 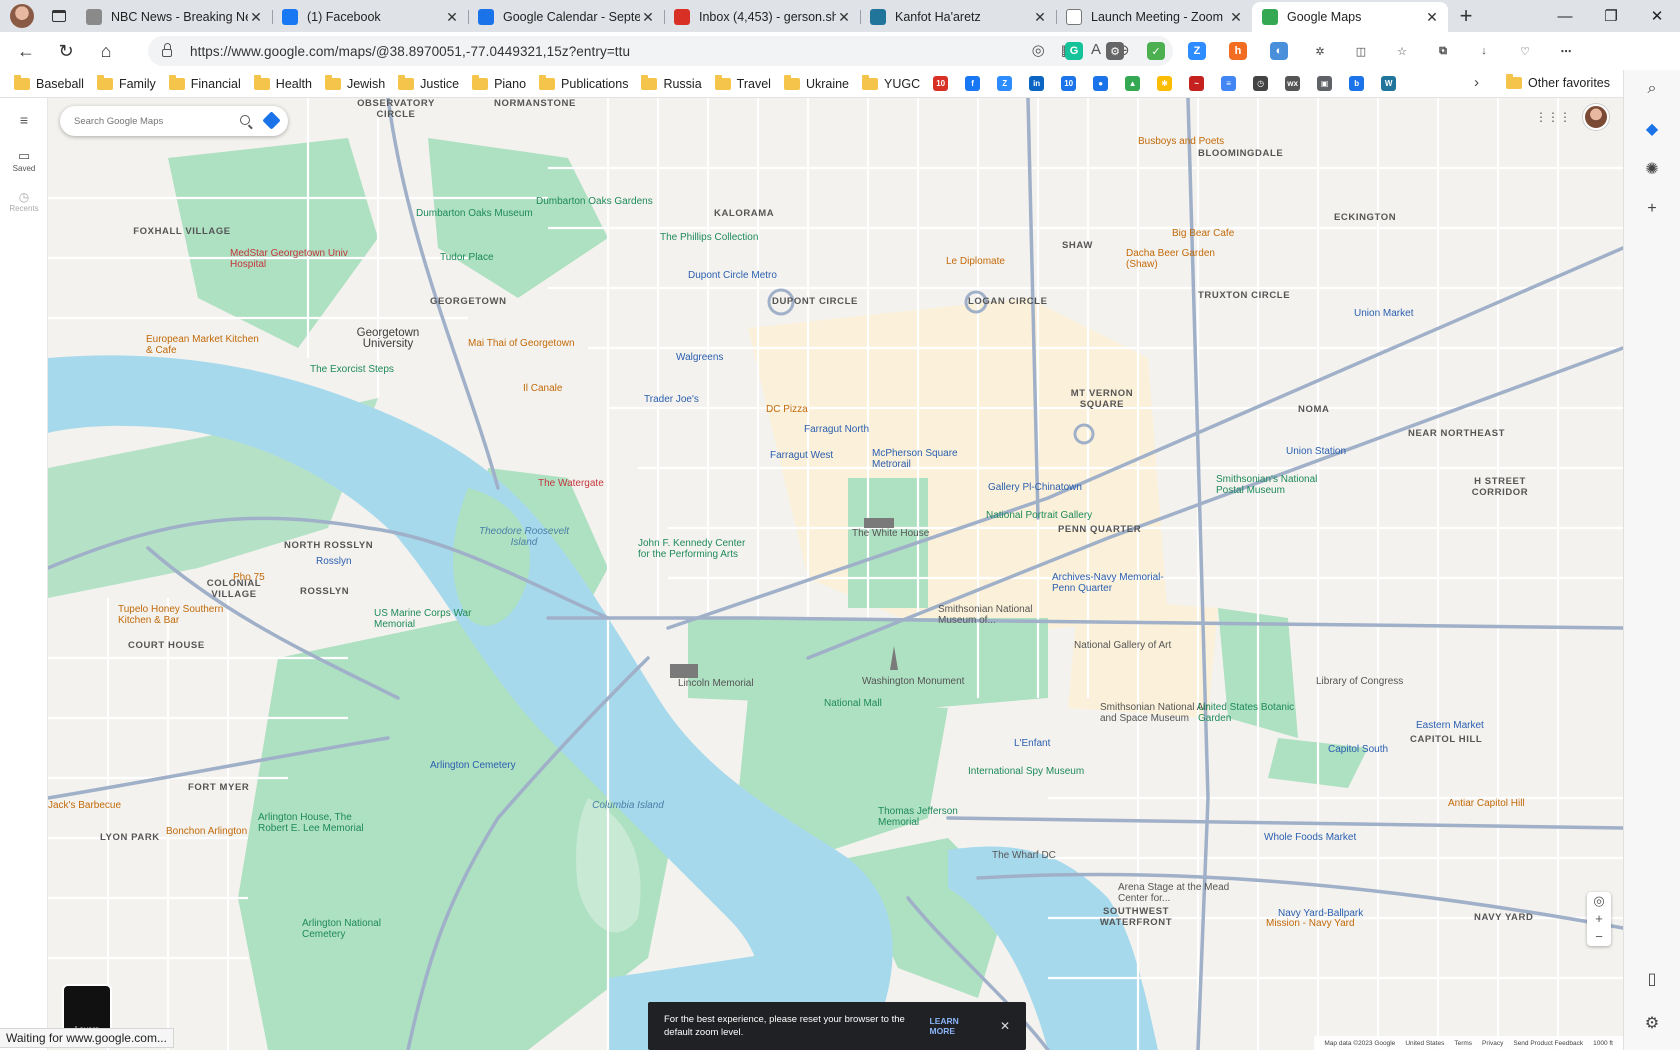 I want to click on map-label: Big Bear Cafe, so click(x=1203, y=233).